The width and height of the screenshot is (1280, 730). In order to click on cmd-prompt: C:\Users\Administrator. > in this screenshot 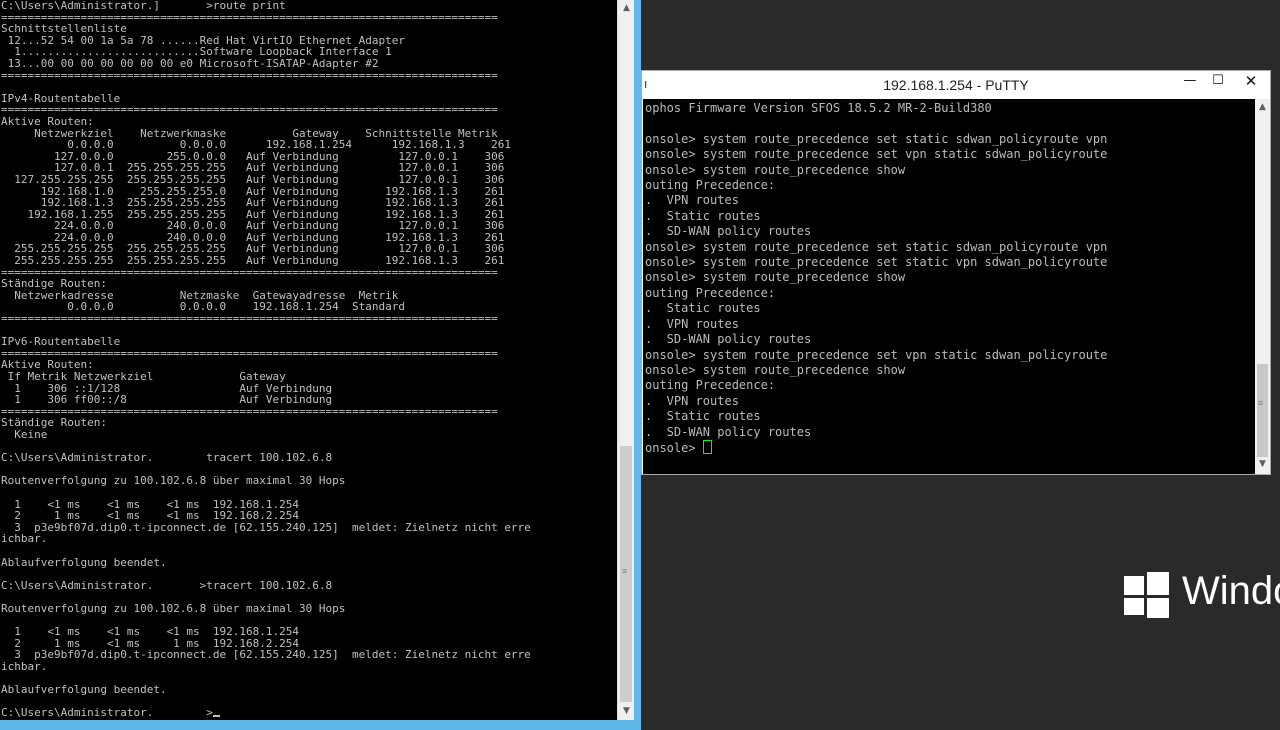, I will do `click(107, 713)`.